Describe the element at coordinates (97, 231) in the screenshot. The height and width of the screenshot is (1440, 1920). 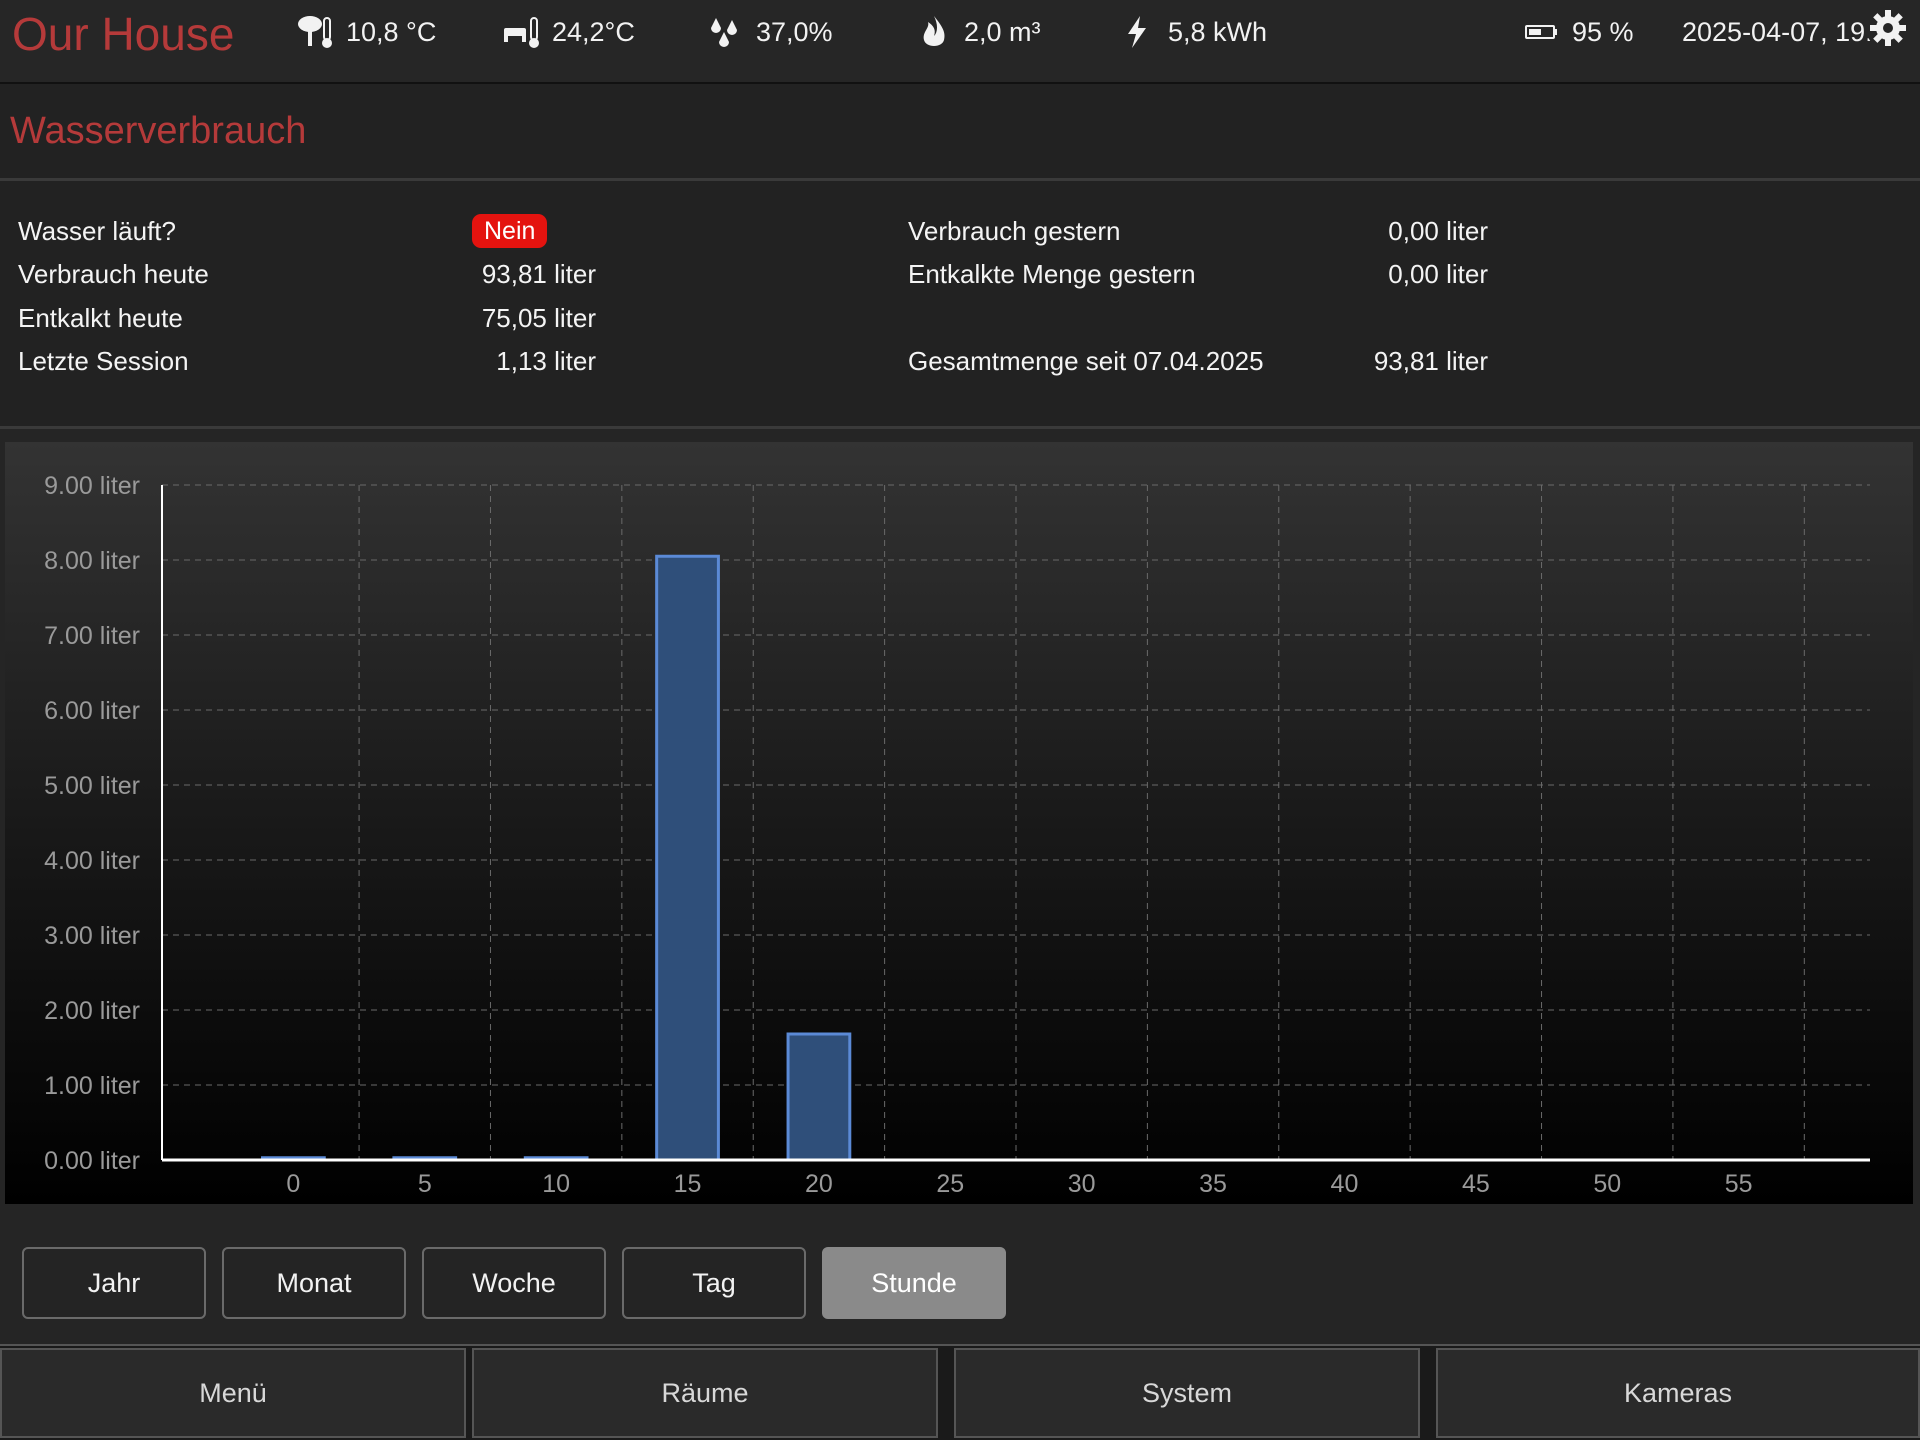
I see `water-running-label: Wasser läuft?` at that location.